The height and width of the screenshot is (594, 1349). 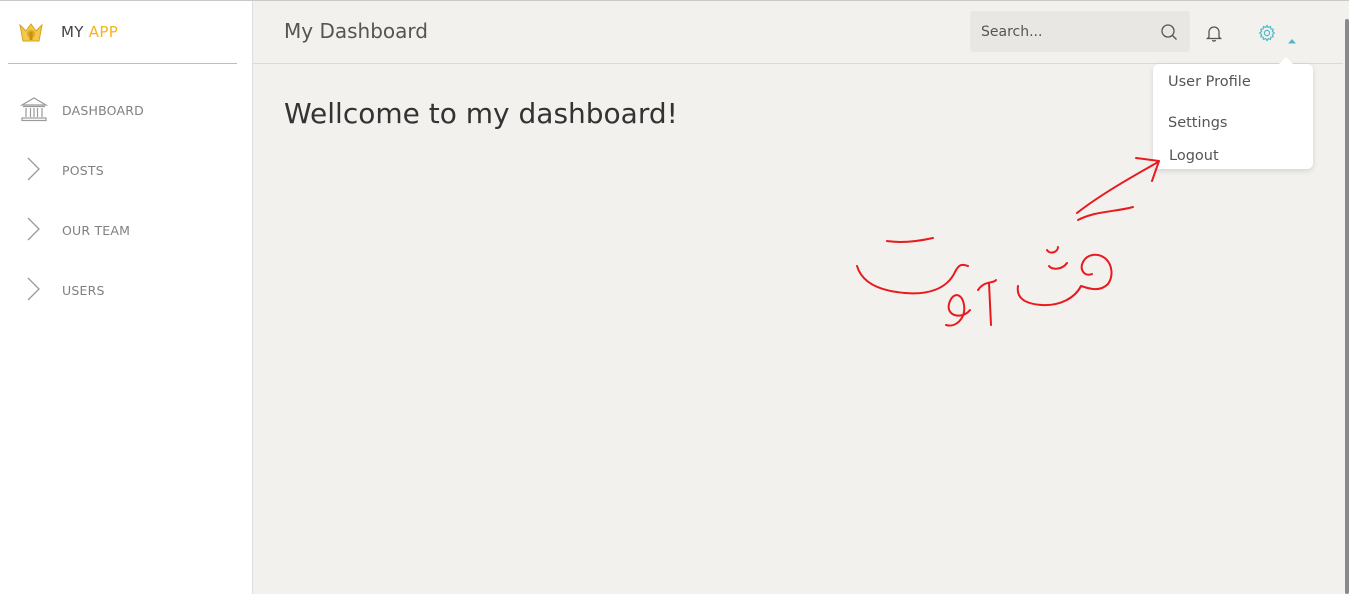 I want to click on header: My Dashboard, so click(x=798, y=32).